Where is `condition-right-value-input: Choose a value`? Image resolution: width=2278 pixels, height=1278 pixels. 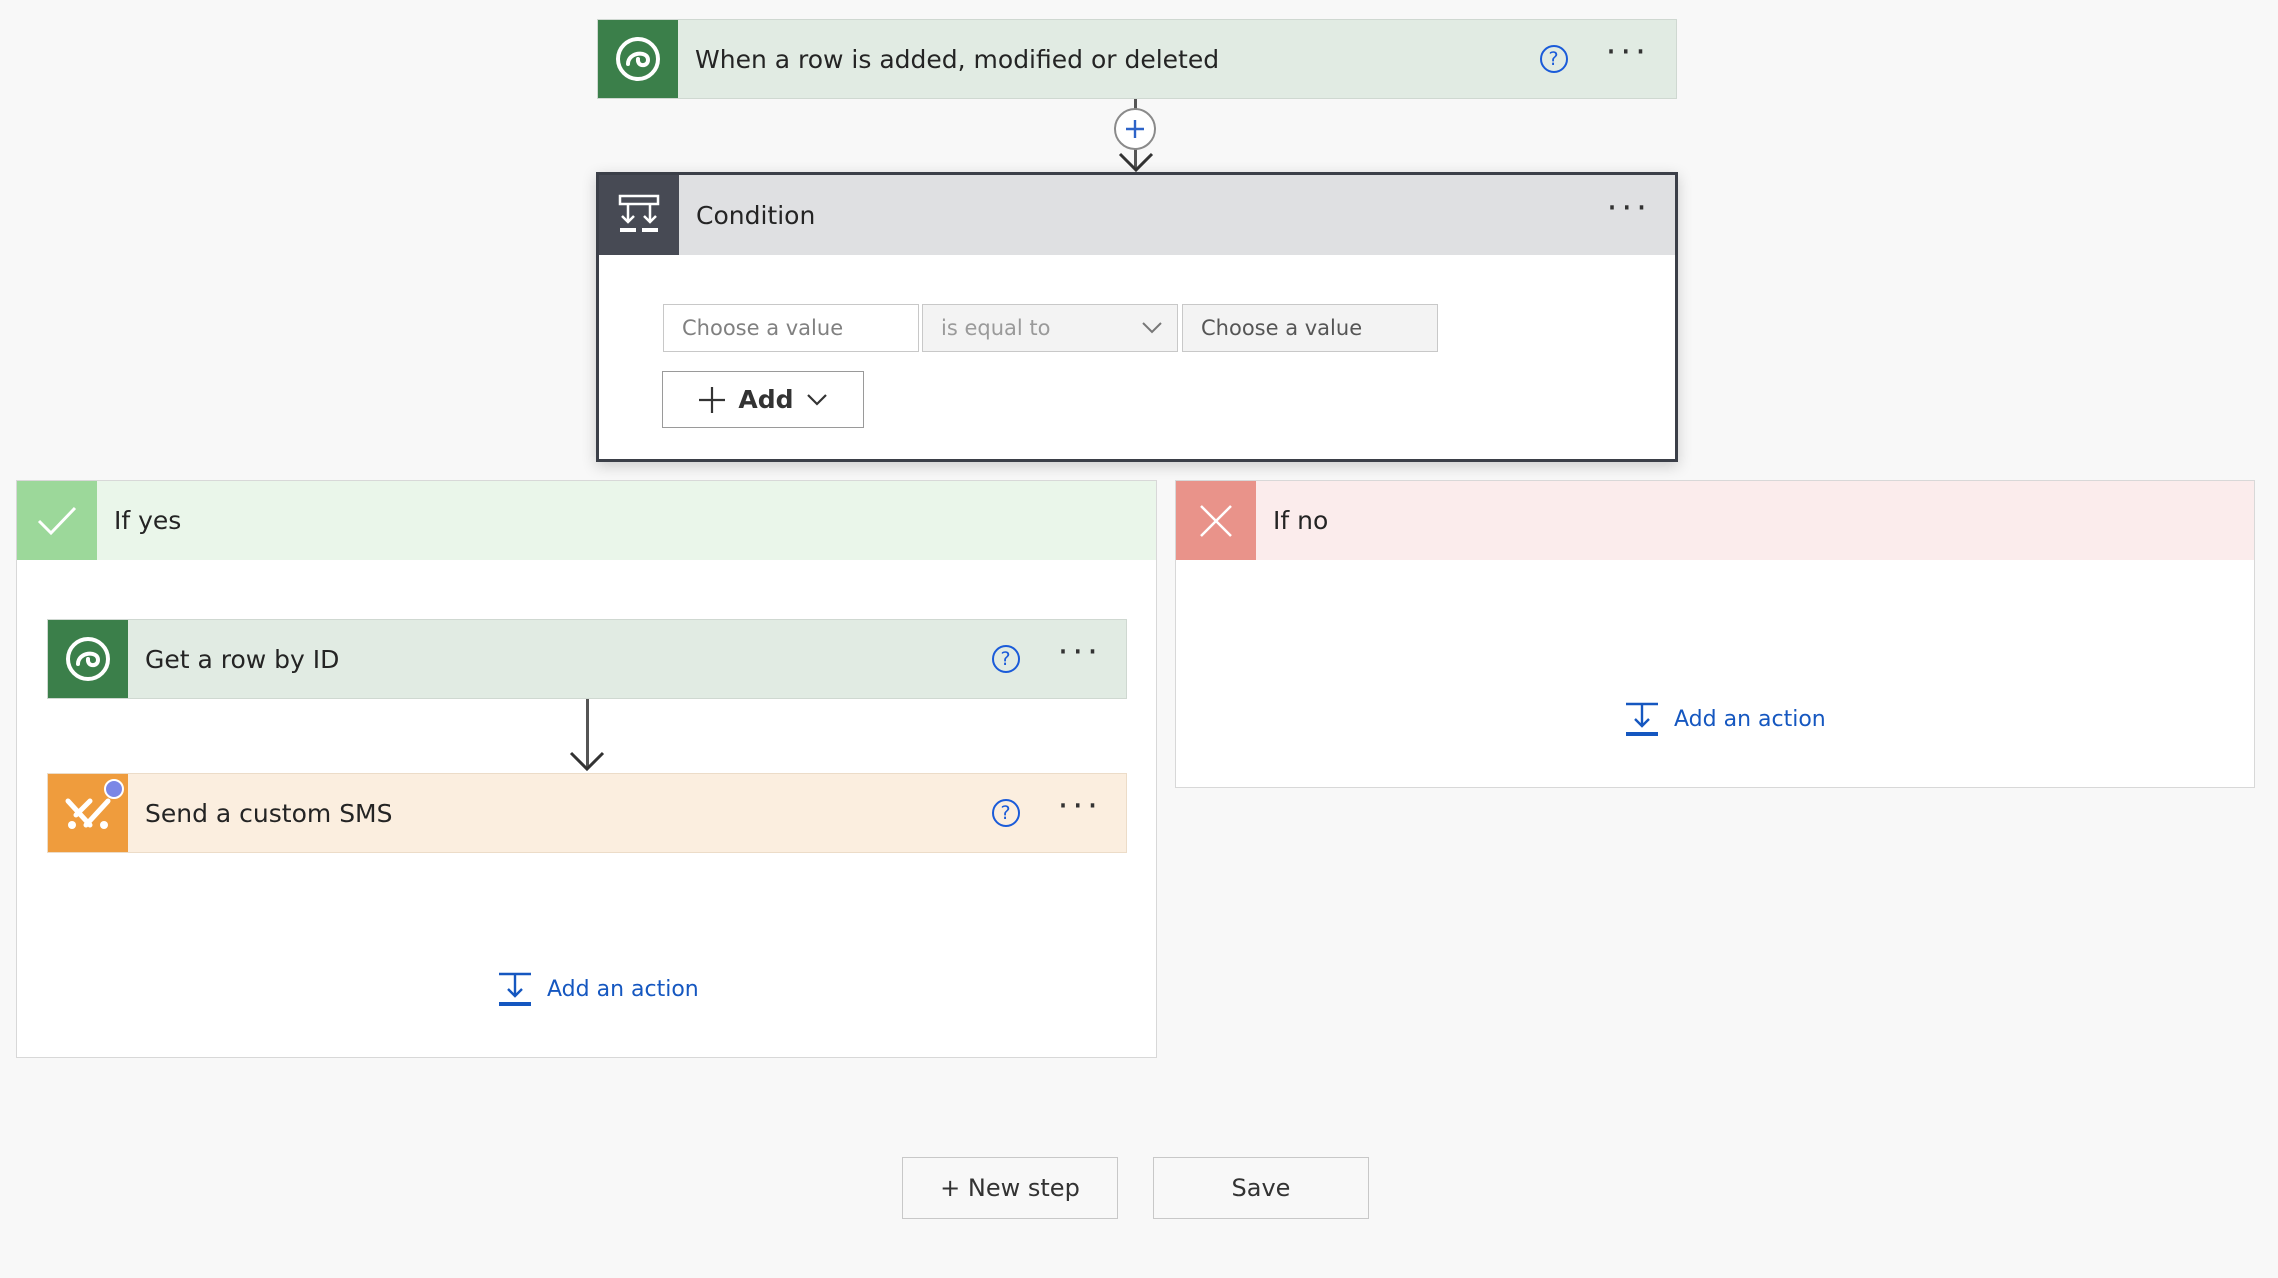
condition-right-value-input: Choose a value is located at coordinates (1310, 328).